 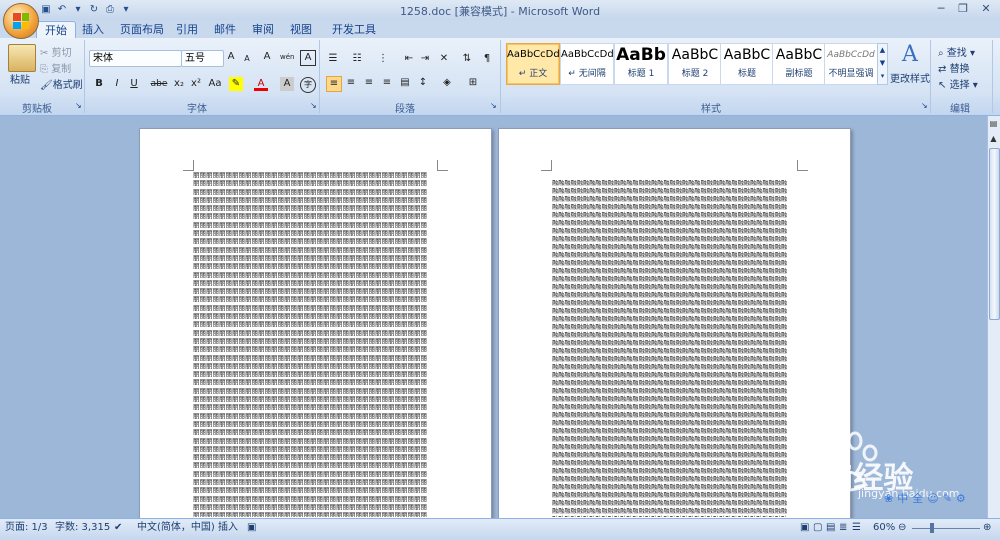 What do you see at coordinates (910, 55) in the screenshot?
I see `change-styles-icon: A` at bounding box center [910, 55].